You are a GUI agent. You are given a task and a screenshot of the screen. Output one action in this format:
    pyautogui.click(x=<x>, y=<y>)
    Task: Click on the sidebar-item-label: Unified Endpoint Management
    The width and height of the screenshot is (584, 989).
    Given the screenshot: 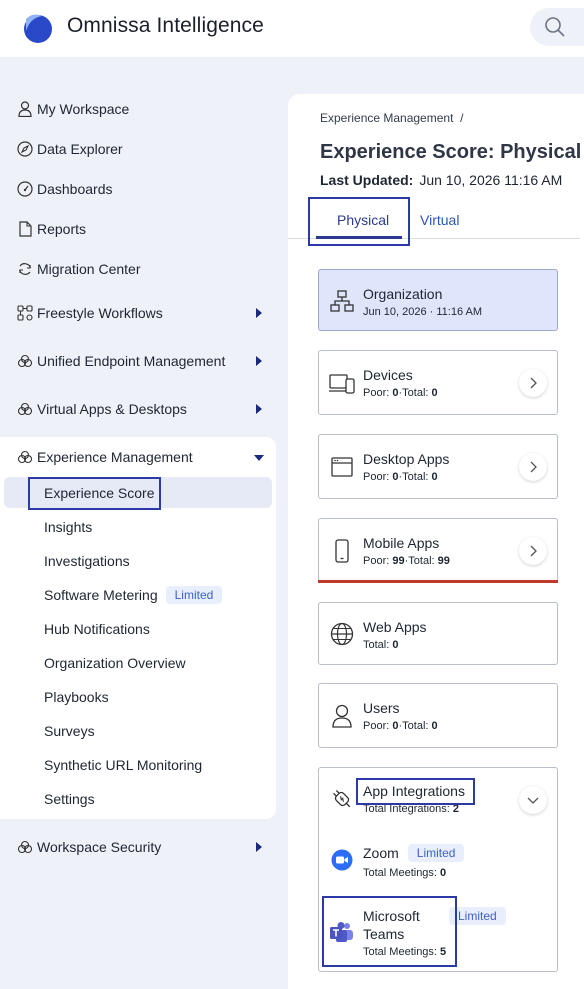 What is the action you would take?
    pyautogui.click(x=131, y=361)
    